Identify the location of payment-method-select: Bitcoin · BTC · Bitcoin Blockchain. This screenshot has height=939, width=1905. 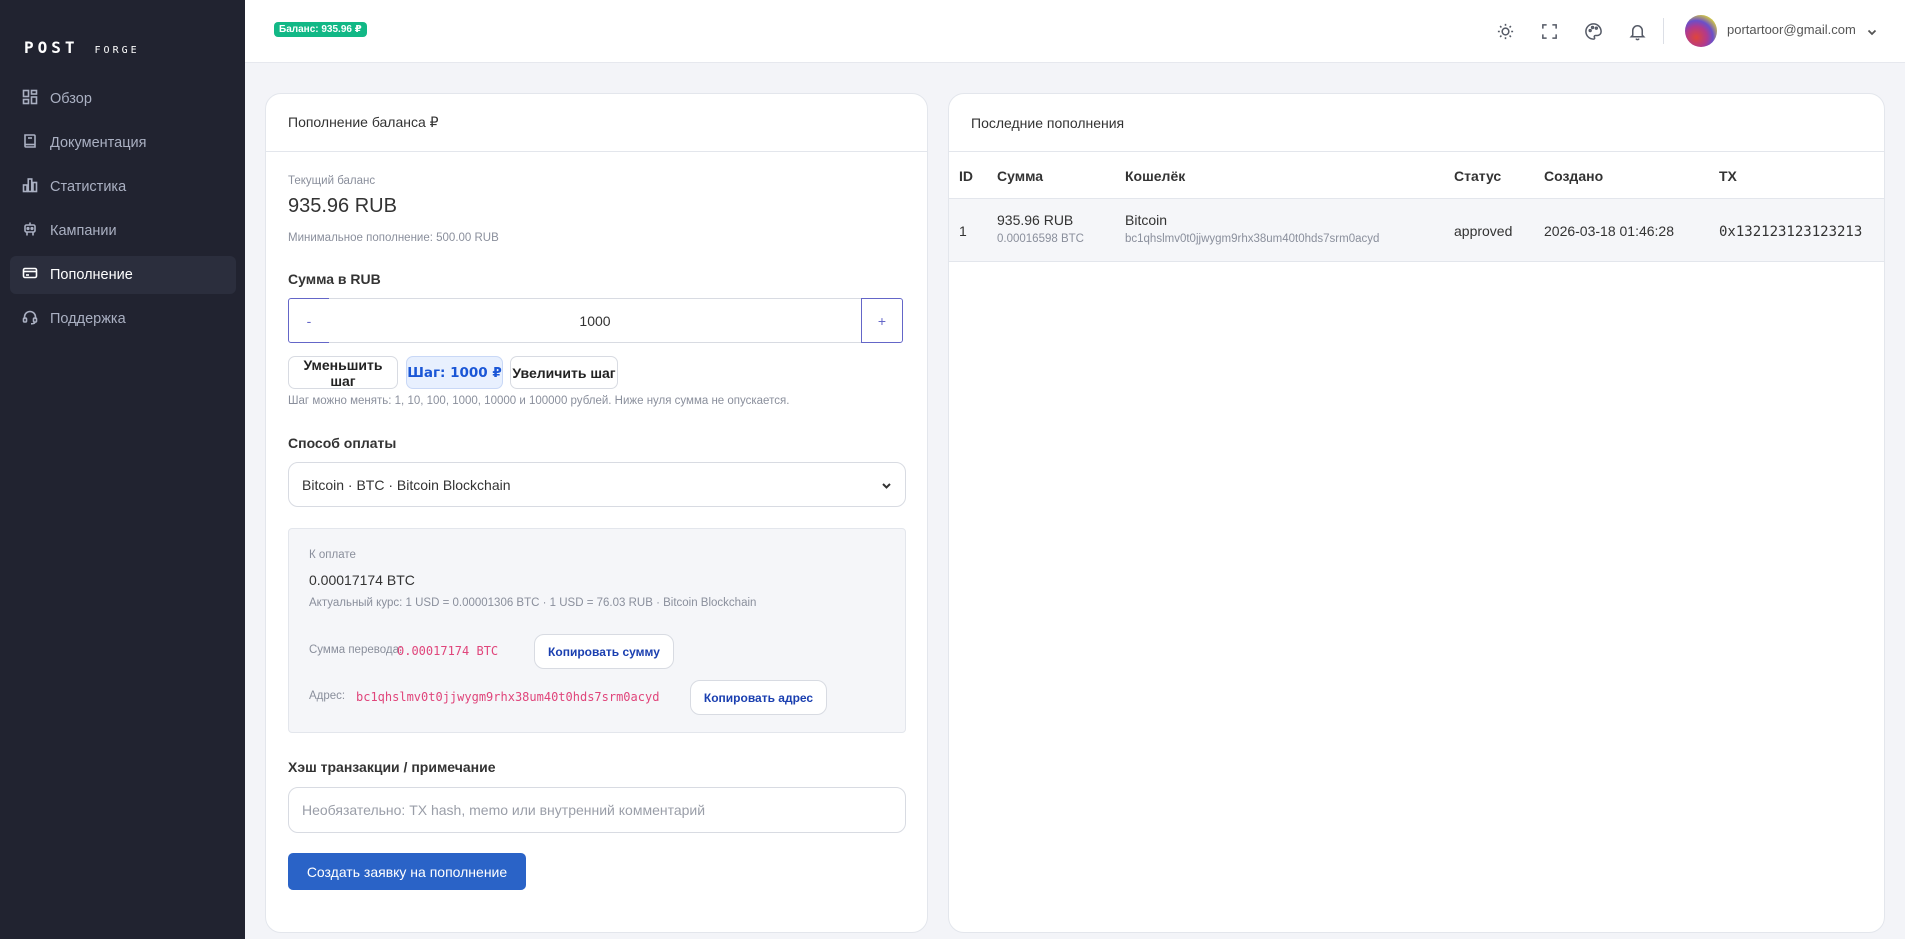
(597, 484).